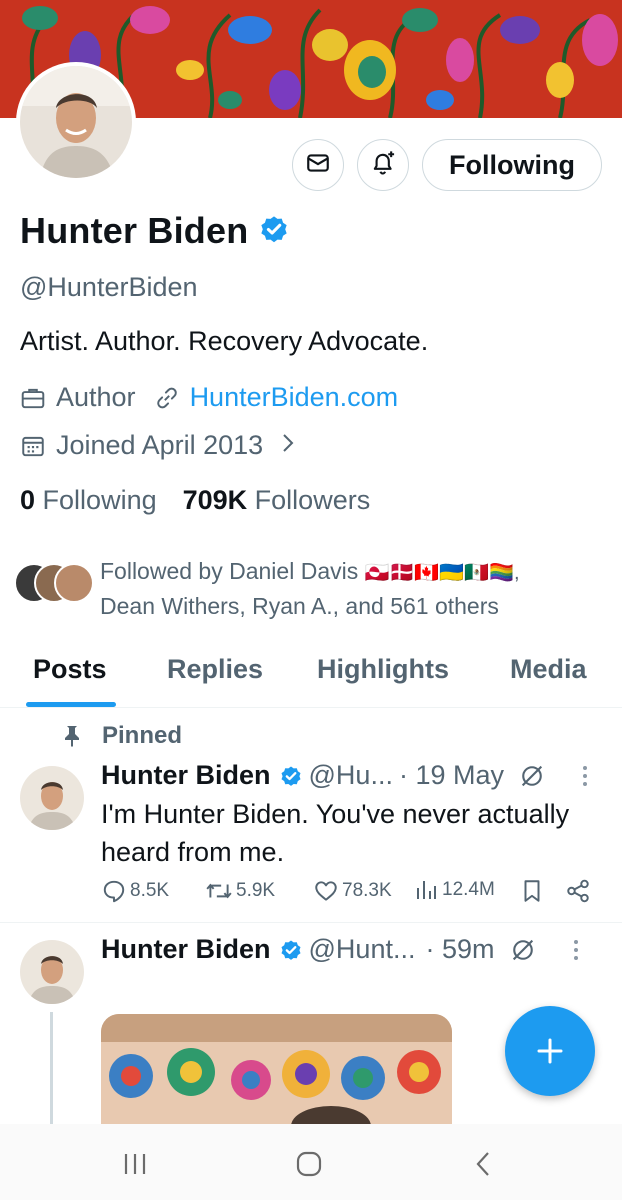 This screenshot has width=622, height=1200. I want to click on followed-by-flags: 🇬🇱🇩🇰🇨🇦🇺🇦🇲🇽🏳️‍🌈,, so click(442, 573).